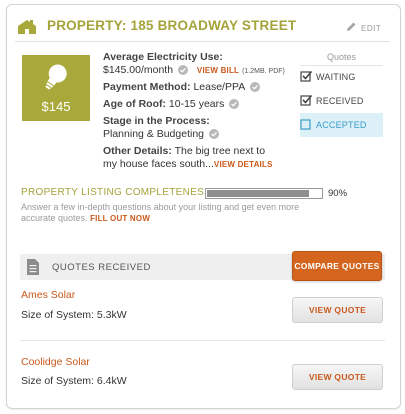  I want to click on edit-button: EDIT, so click(363, 28).